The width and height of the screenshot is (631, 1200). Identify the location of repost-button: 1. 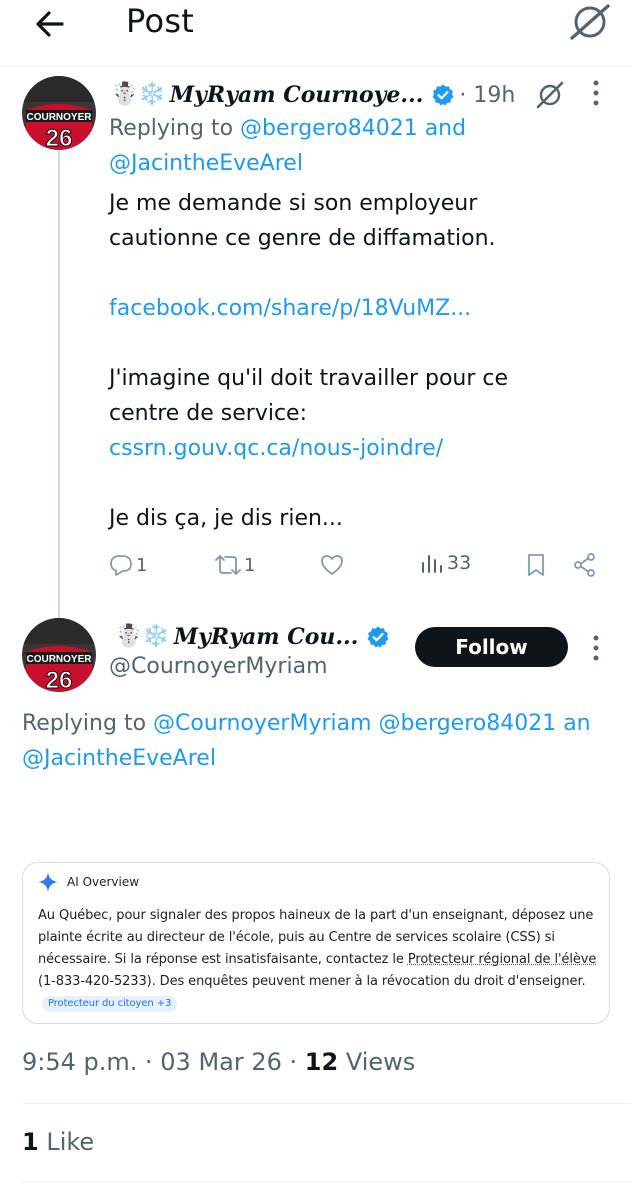
(234, 565).